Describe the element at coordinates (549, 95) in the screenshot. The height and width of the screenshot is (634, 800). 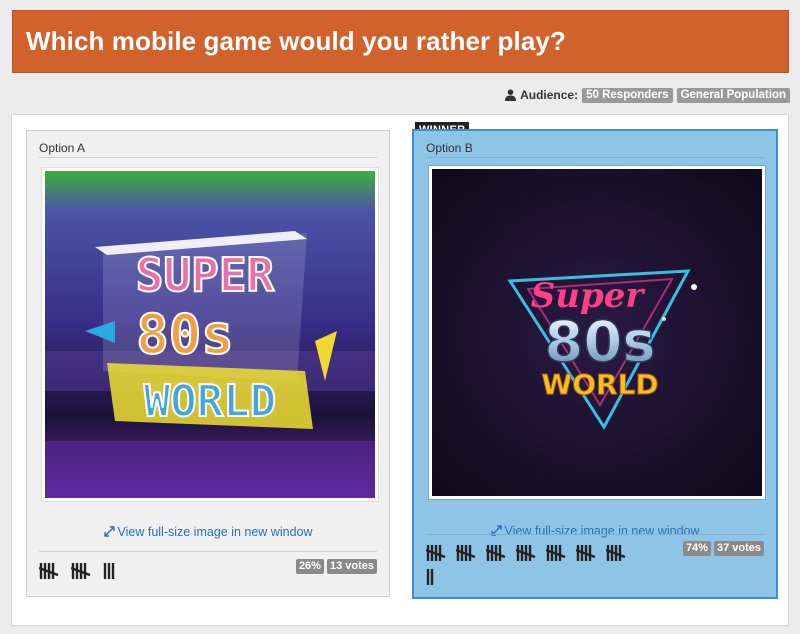
I see `audience-label: Audience:` at that location.